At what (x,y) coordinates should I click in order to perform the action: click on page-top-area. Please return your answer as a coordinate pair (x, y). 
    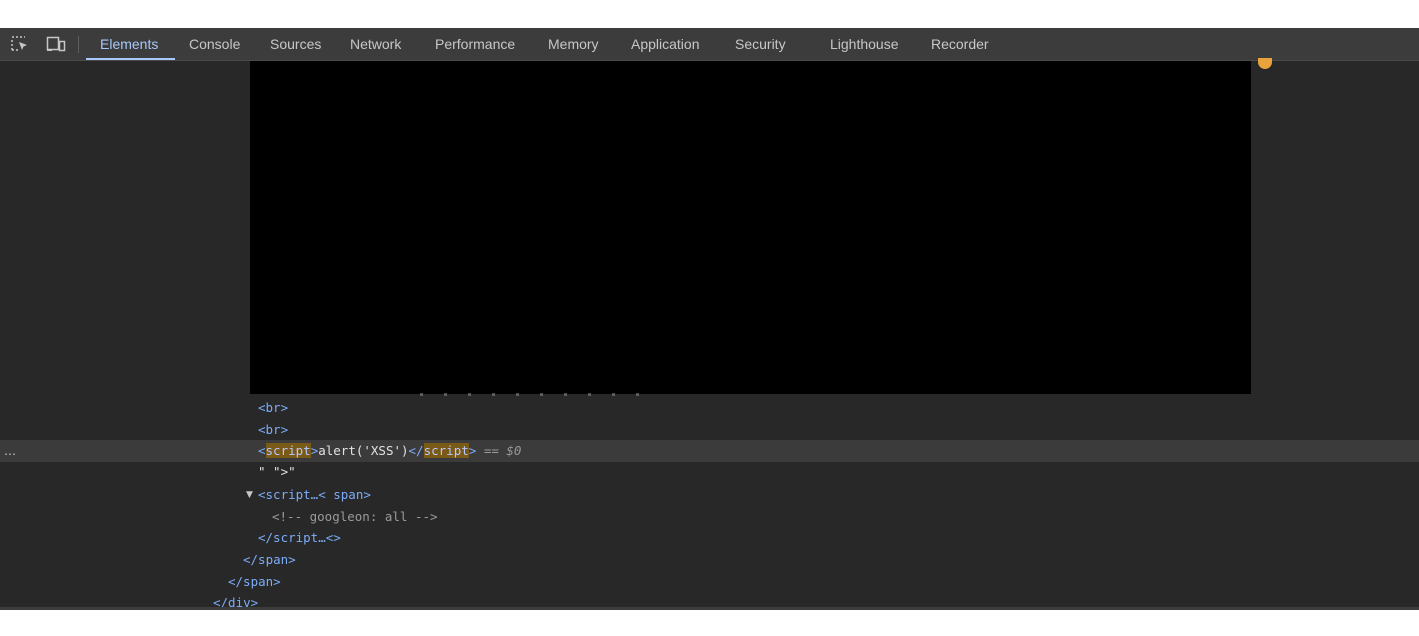
    Looking at the image, I should click on (709, 14).